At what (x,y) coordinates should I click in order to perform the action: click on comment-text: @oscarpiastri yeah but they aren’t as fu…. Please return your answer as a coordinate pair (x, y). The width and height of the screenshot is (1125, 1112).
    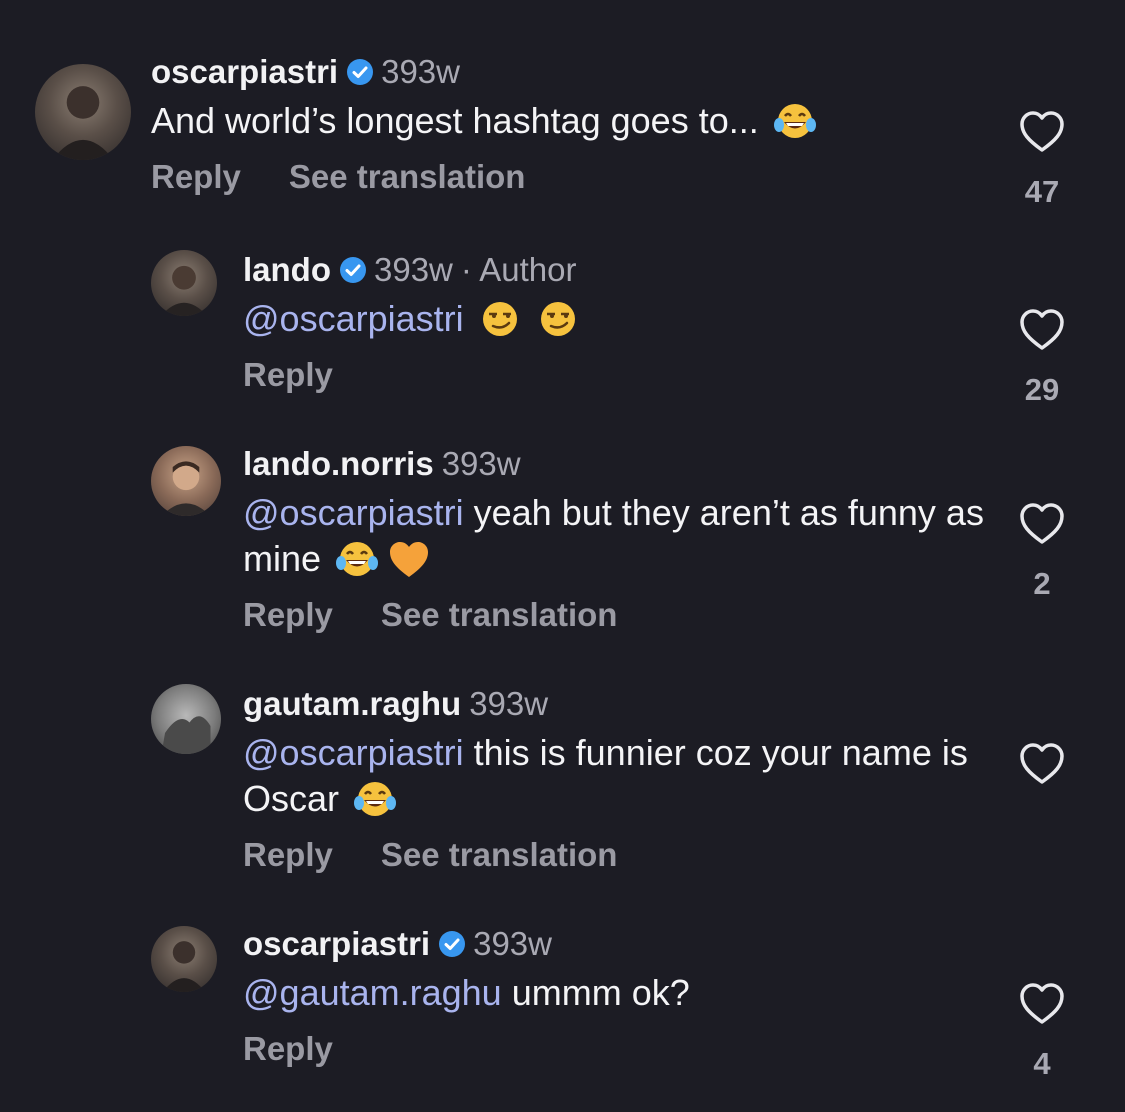
    Looking at the image, I should click on (629, 536).